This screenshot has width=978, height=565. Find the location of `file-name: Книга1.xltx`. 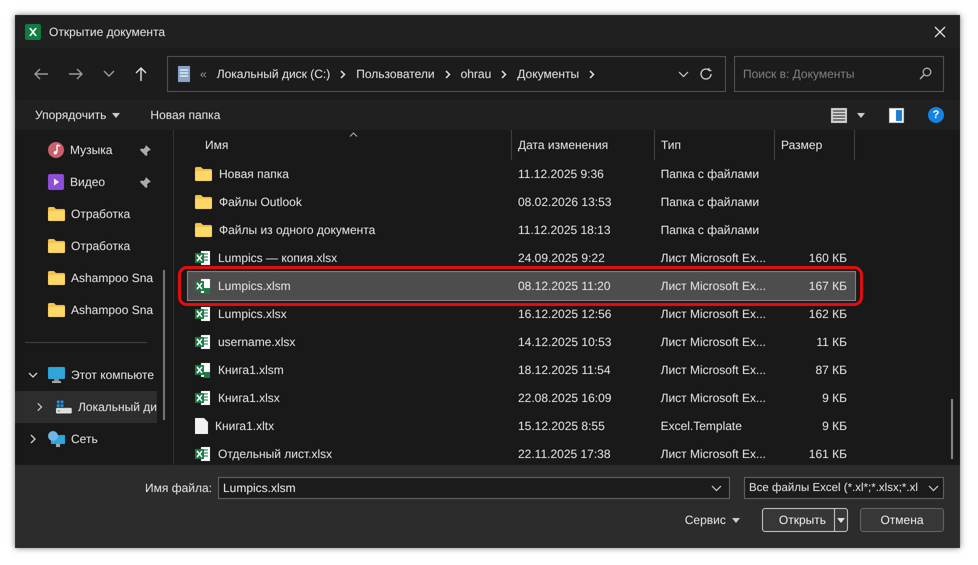

file-name: Книга1.xltx is located at coordinates (244, 426).